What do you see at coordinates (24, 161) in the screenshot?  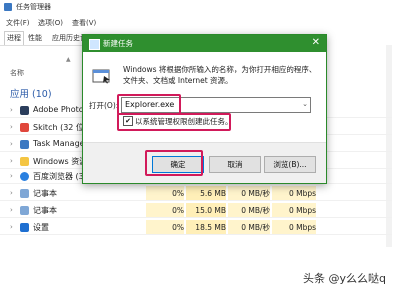 I see `folder-icon` at bounding box center [24, 161].